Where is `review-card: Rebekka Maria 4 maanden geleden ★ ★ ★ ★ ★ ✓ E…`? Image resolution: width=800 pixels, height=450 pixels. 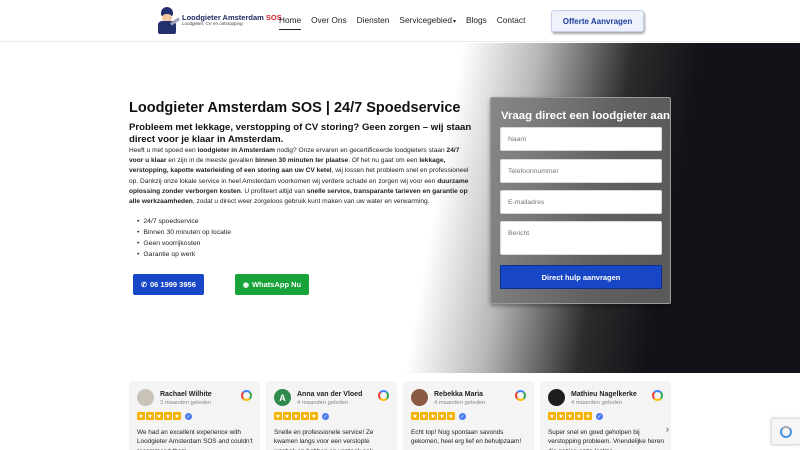 review-card: Rebekka Maria 4 maanden geleden ★ ★ ★ ★ ★ ✓ E… is located at coordinates (468, 415).